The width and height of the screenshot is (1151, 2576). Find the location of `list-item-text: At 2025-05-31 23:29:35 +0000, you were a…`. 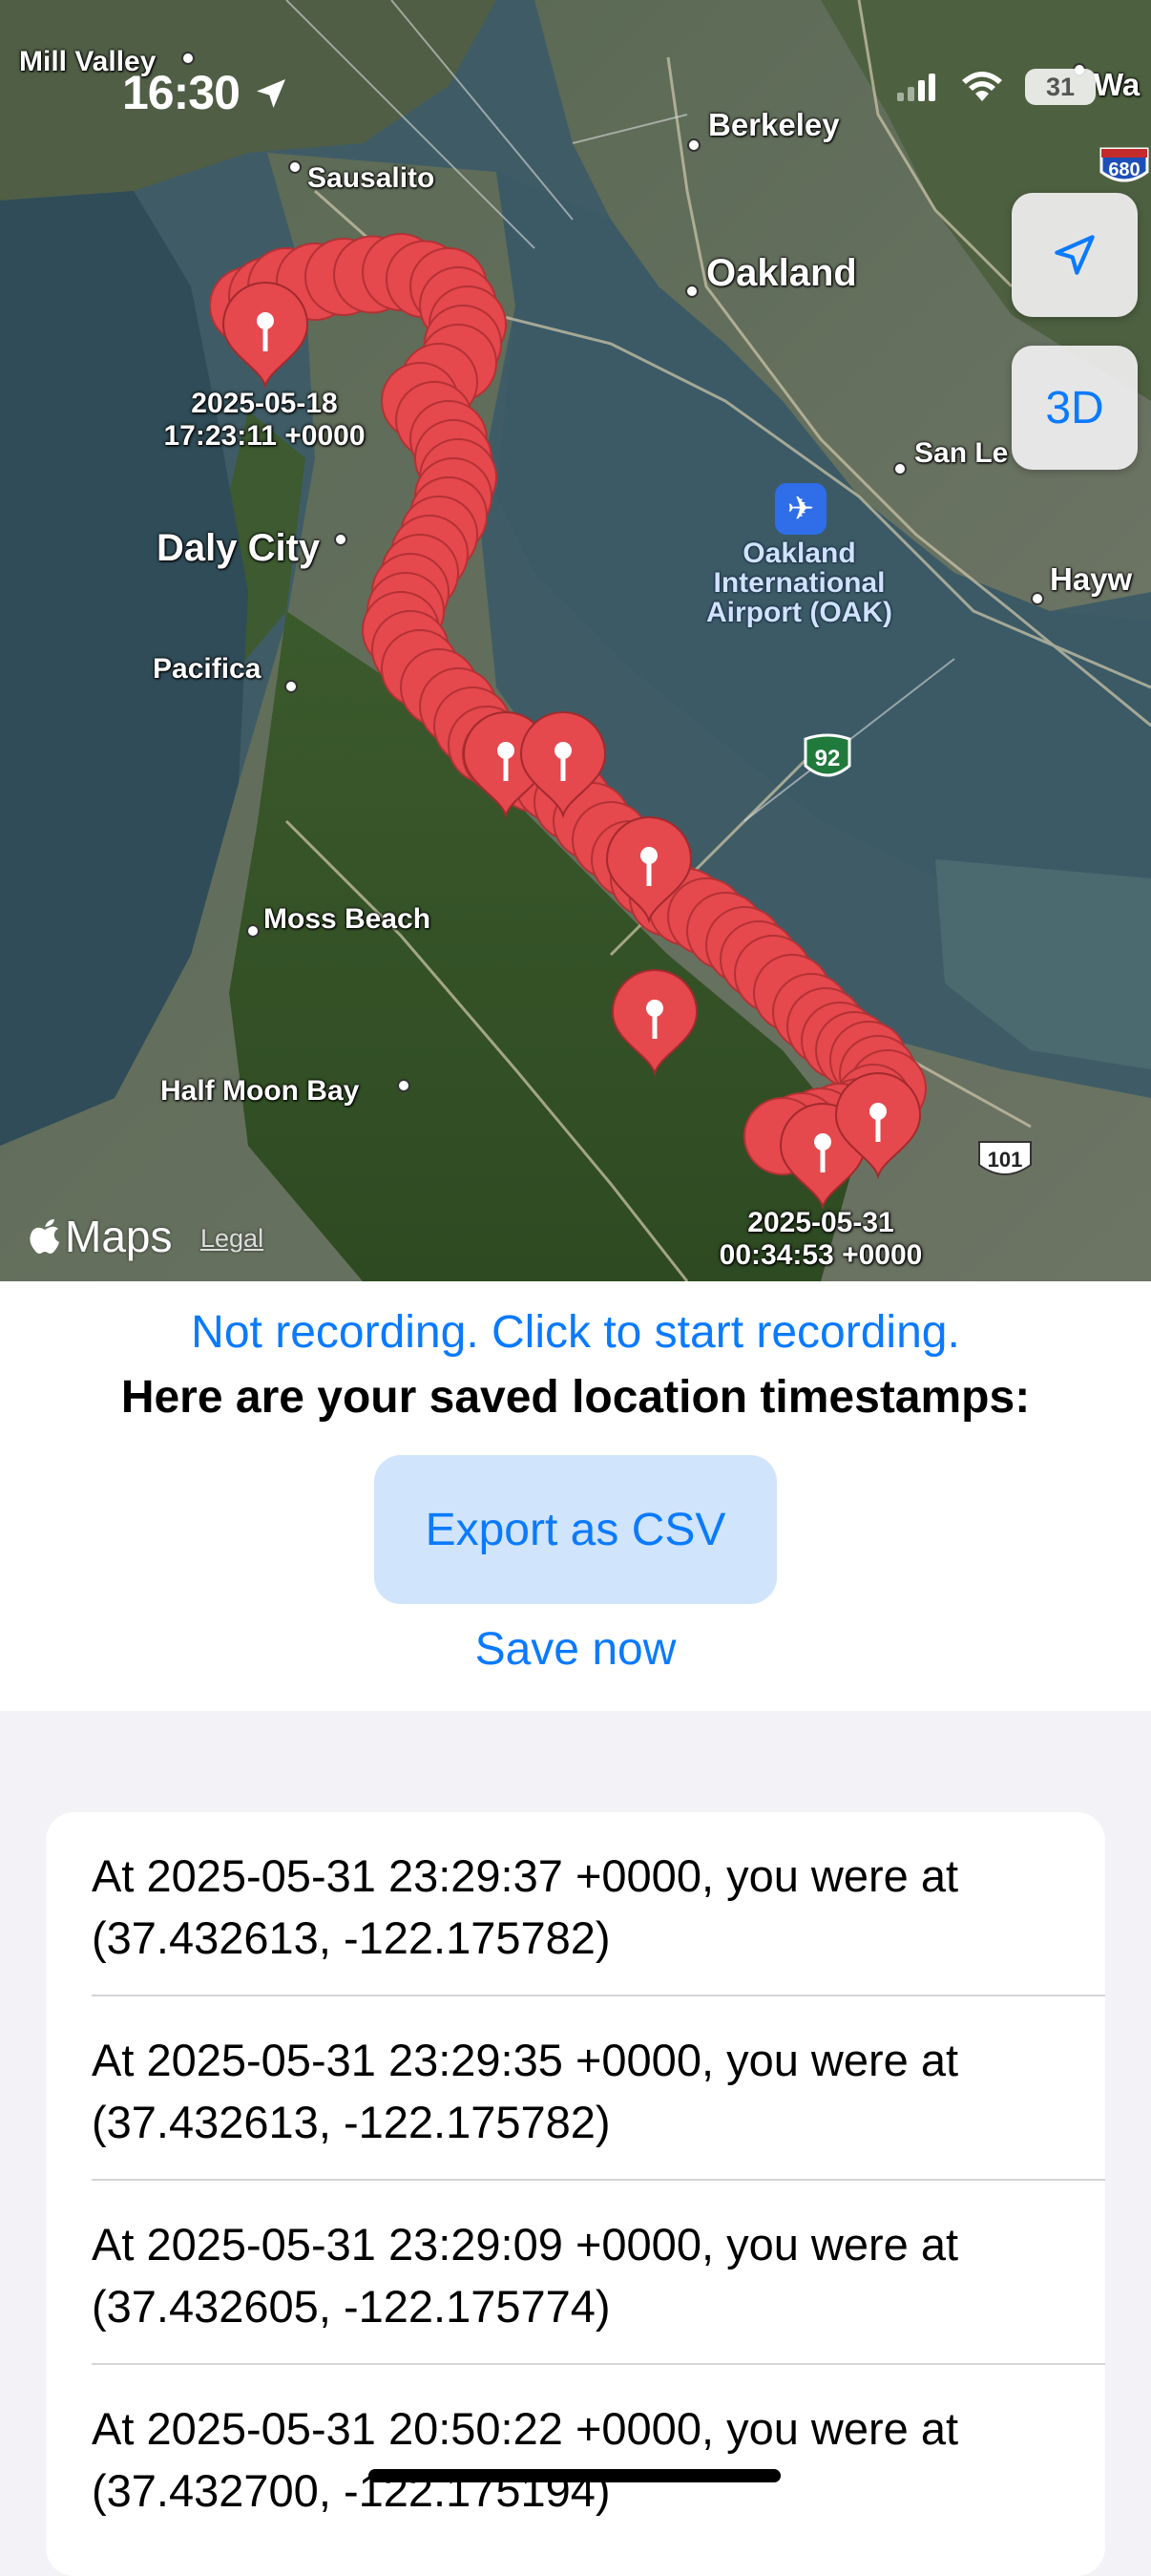

list-item-text: At 2025-05-31 23:29:35 +0000, you were a… is located at coordinates (525, 2091).